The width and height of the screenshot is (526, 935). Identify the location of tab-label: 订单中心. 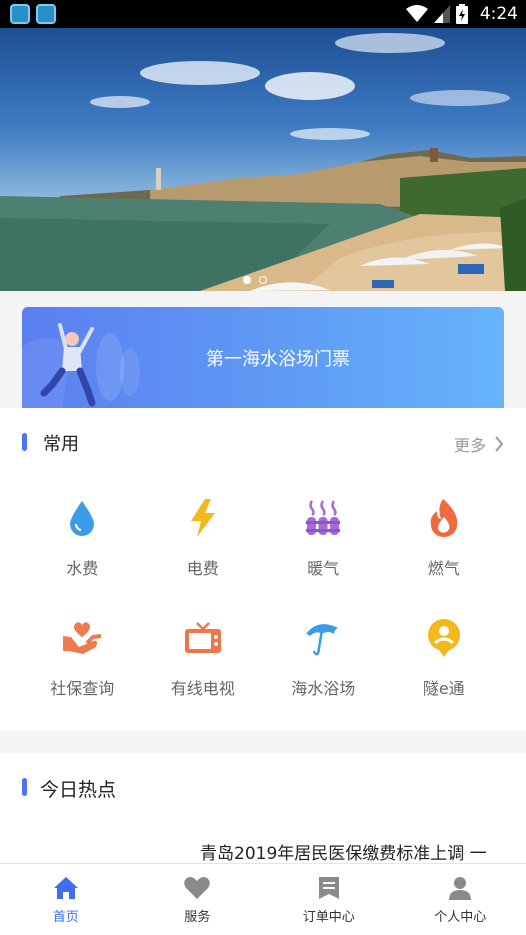
(328, 917).